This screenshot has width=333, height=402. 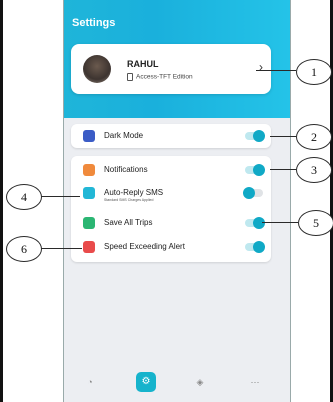 I want to click on callout-5: 5, so click(x=315, y=223).